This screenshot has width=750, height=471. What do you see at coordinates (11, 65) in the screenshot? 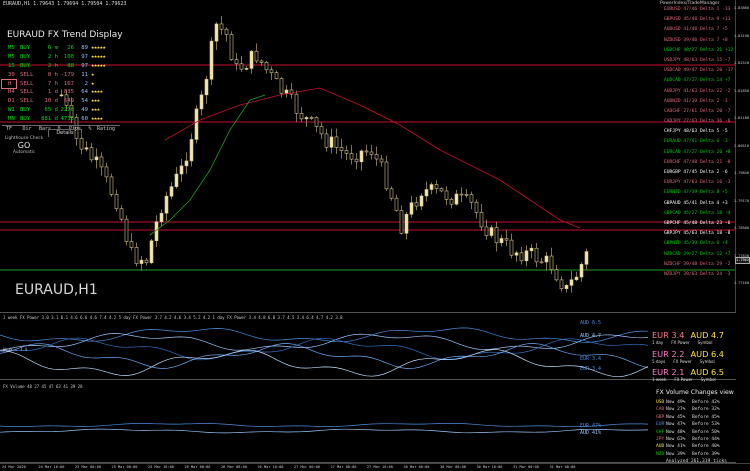
I see `trend-tf: 15` at bounding box center [11, 65].